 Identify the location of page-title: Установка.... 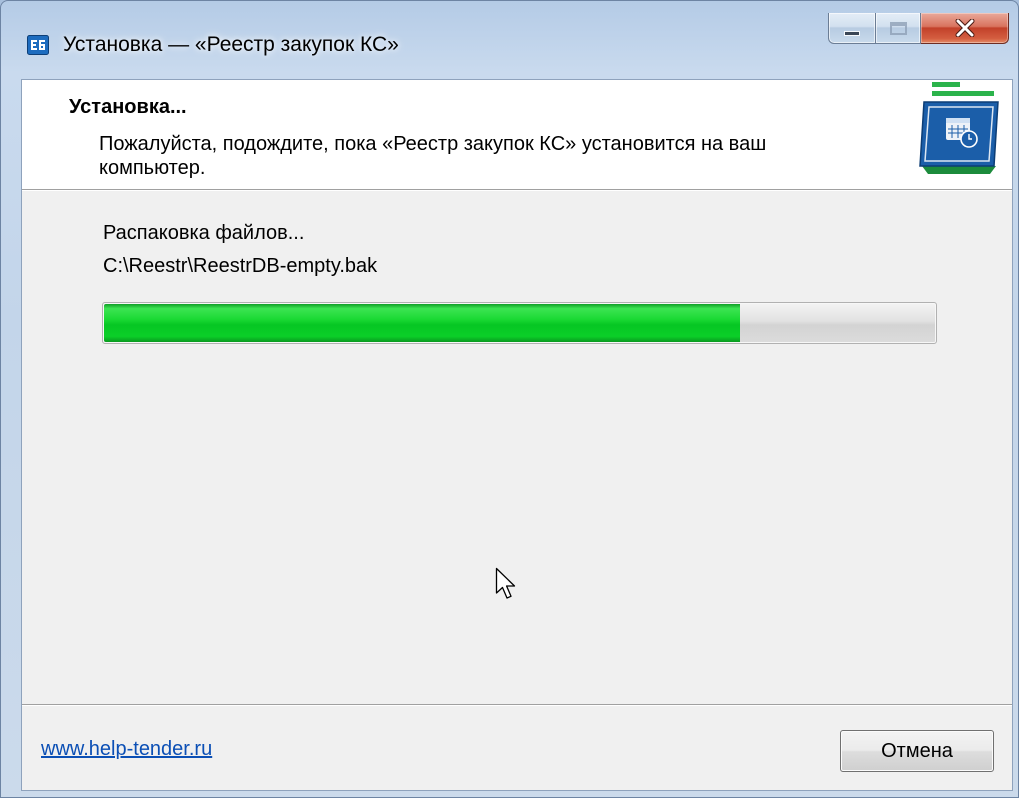
(128, 107).